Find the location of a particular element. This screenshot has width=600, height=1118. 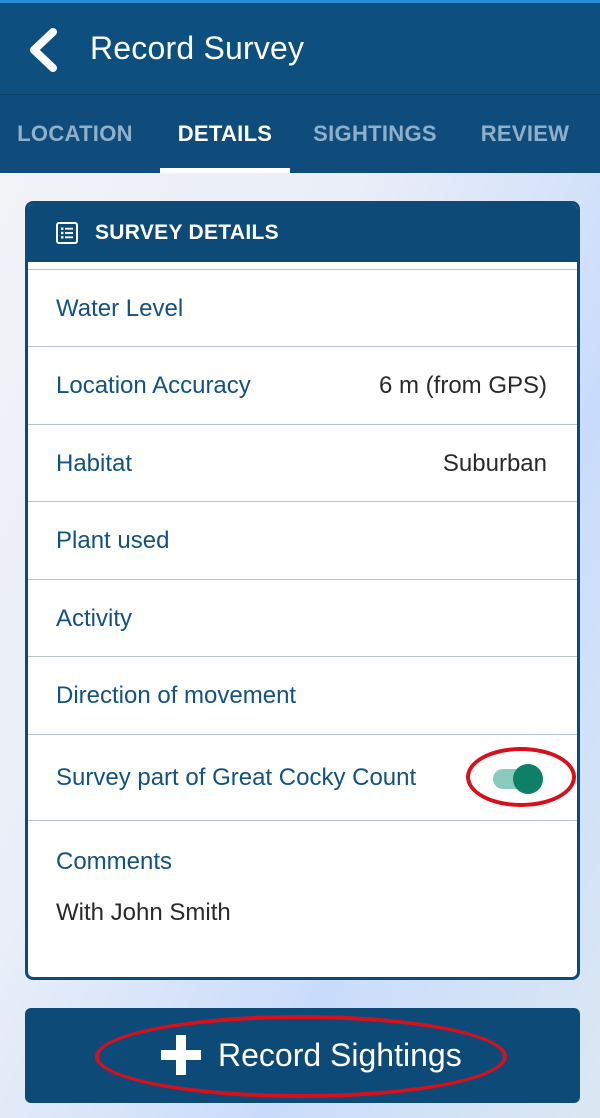

chevron-left-icon is located at coordinates (43, 50).